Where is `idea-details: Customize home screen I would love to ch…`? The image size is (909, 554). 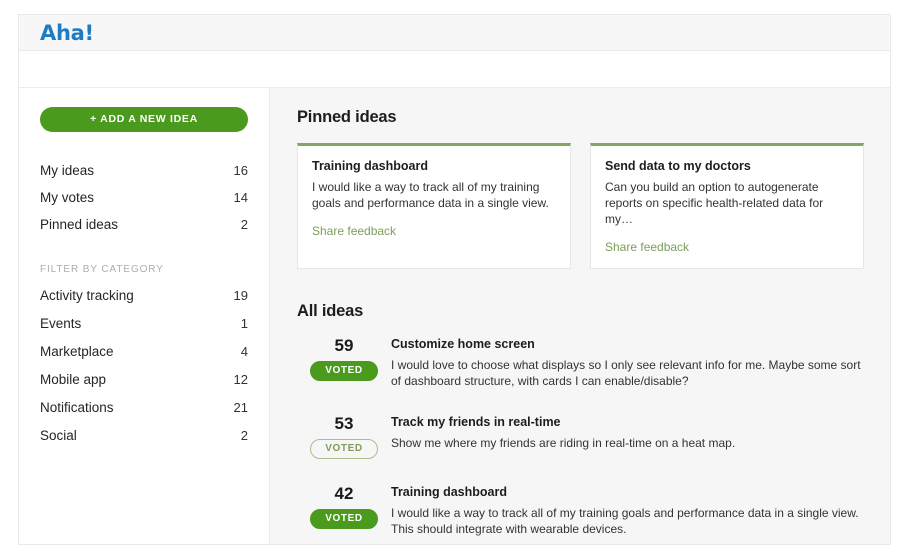 idea-details: Customize home screen I would love to ch… is located at coordinates (627, 362).